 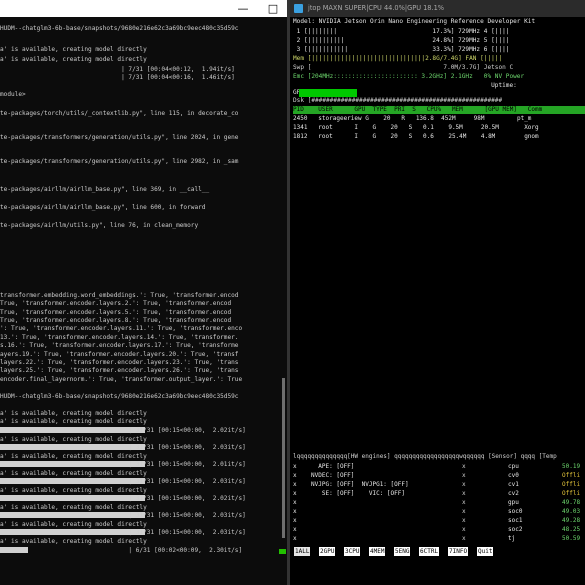 I want to click on hw-engine-row: x NVDEC: [OFF], so click(x=324, y=475).